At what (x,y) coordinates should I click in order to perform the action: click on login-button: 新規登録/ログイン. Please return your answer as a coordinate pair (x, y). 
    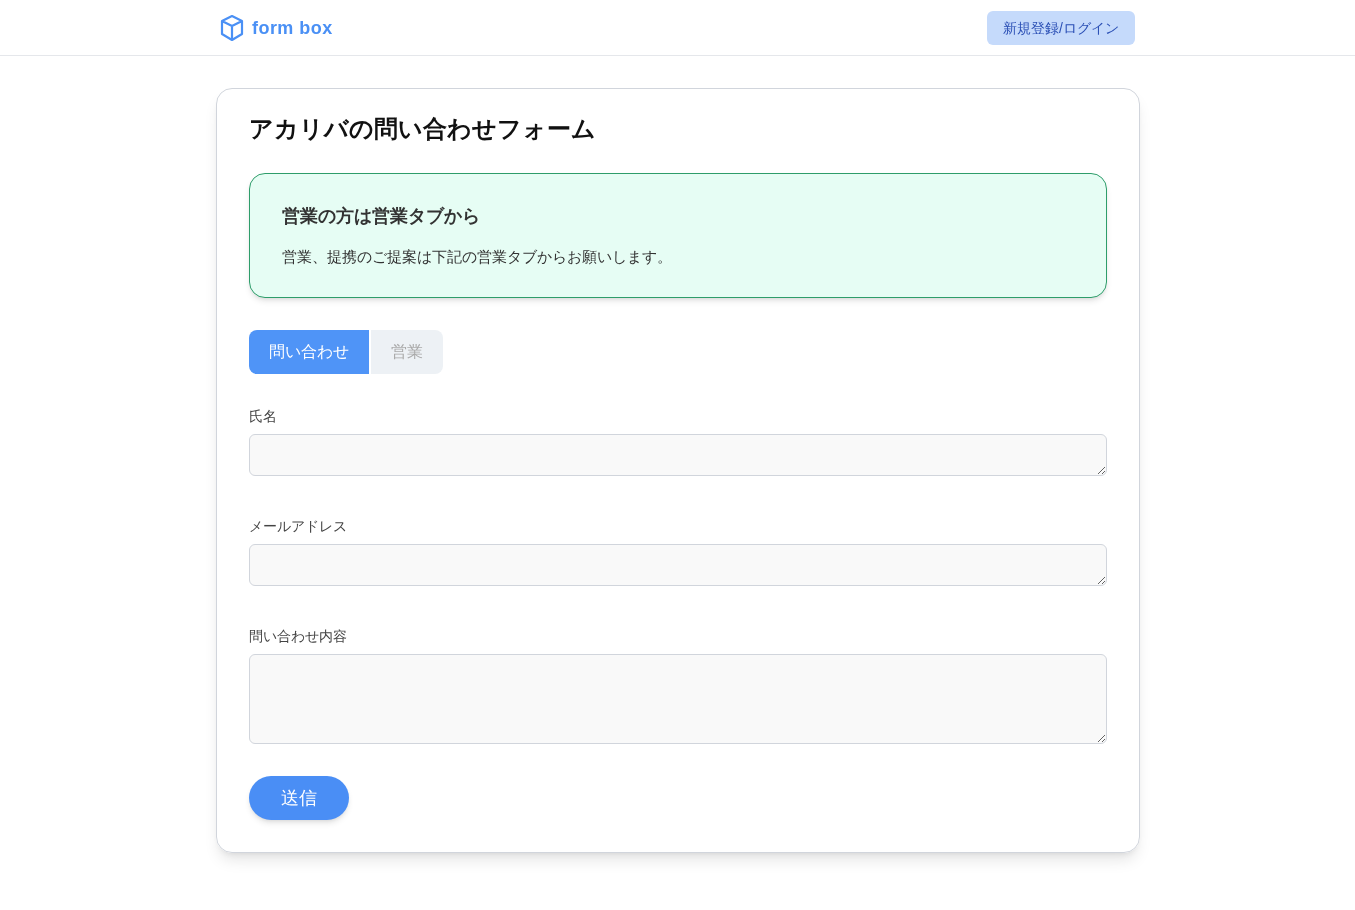
    Looking at the image, I should click on (1061, 27).